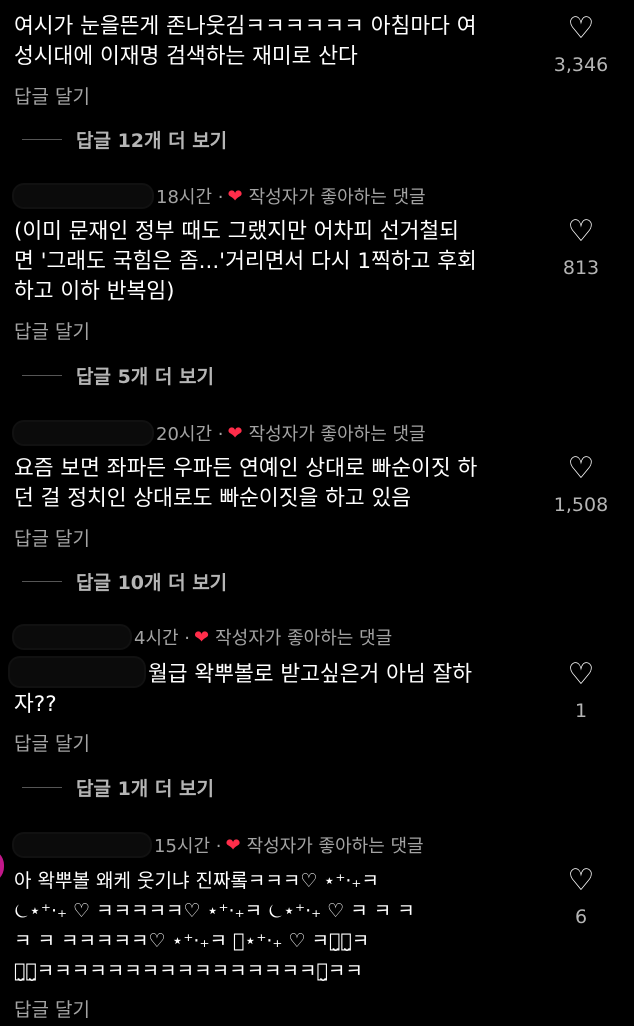 The height and width of the screenshot is (1026, 634). Describe the element at coordinates (162, 638) in the screenshot. I see `timestamp: 4시간 ·` at that location.